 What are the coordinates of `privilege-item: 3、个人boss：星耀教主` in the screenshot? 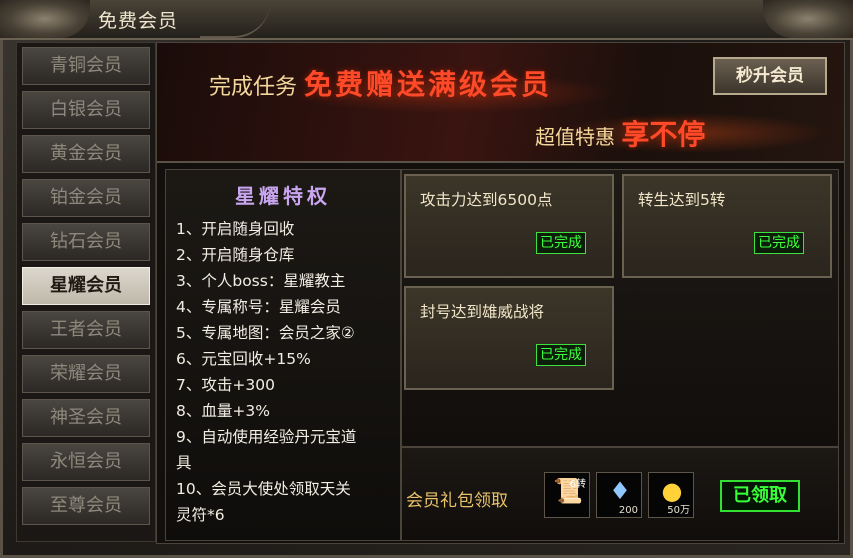 It's located at (261, 281).